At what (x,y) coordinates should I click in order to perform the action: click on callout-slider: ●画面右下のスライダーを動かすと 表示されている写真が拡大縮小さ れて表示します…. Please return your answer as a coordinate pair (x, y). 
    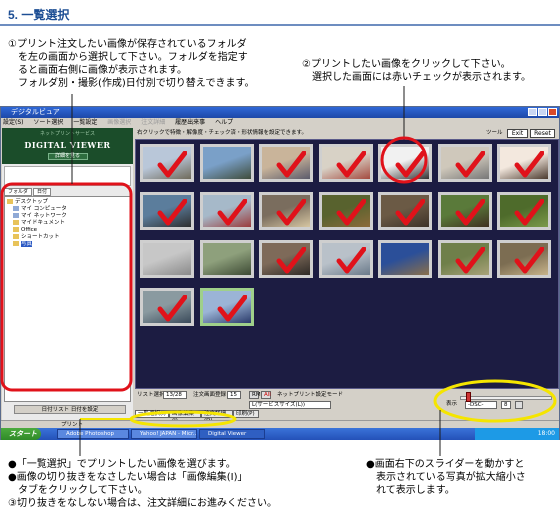
    Looking at the image, I should click on (446, 477).